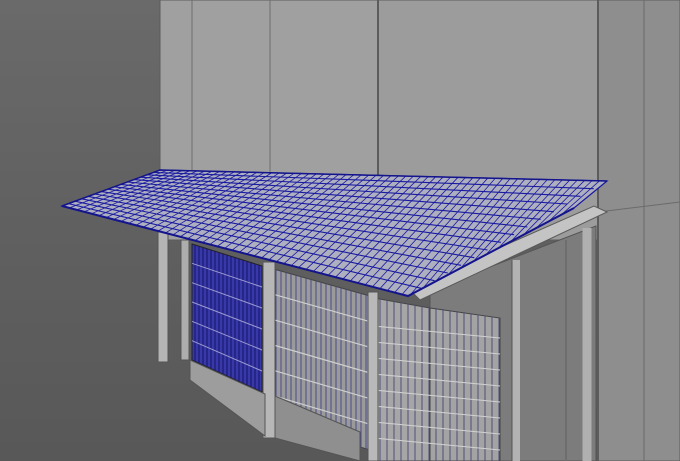 The height and width of the screenshot is (461, 680). I want to click on sliding-shoji-doors, so click(434, 376).